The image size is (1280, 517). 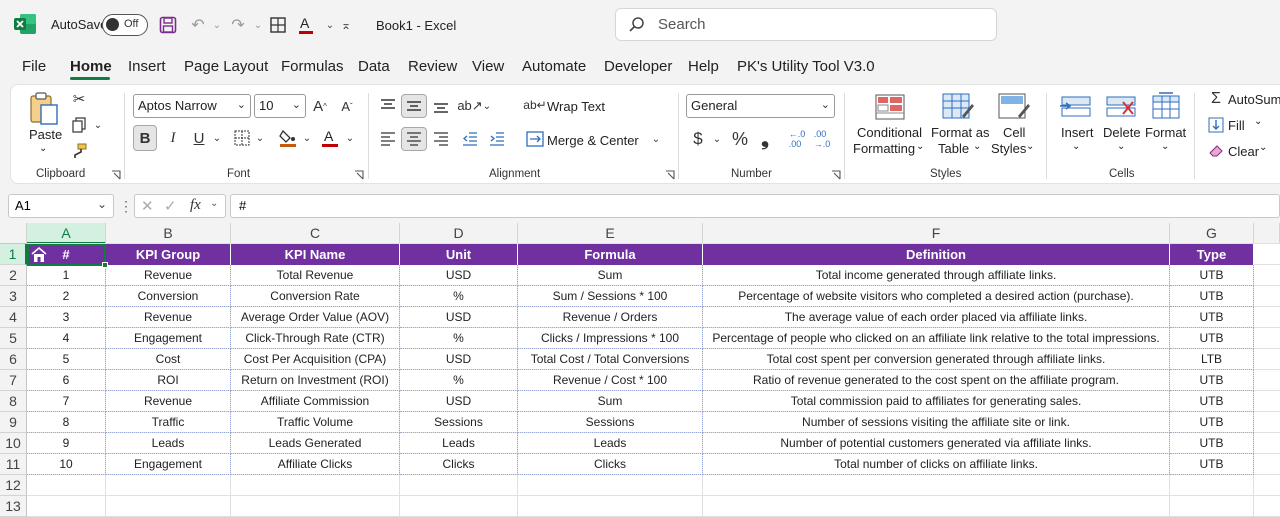 I want to click on bold-button: B, so click(x=145, y=138).